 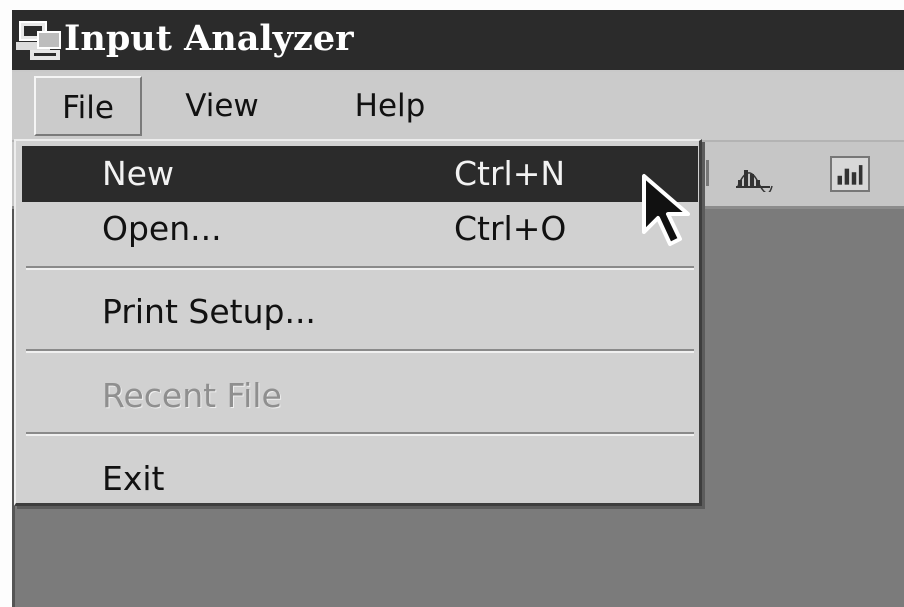 I want to click on menu-item-recent-file: Recent File, so click(x=360, y=396).